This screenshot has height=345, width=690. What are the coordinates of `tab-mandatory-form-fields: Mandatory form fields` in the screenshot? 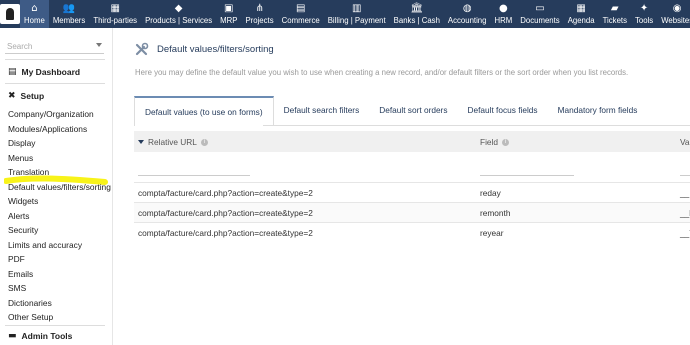 It's located at (598, 111).